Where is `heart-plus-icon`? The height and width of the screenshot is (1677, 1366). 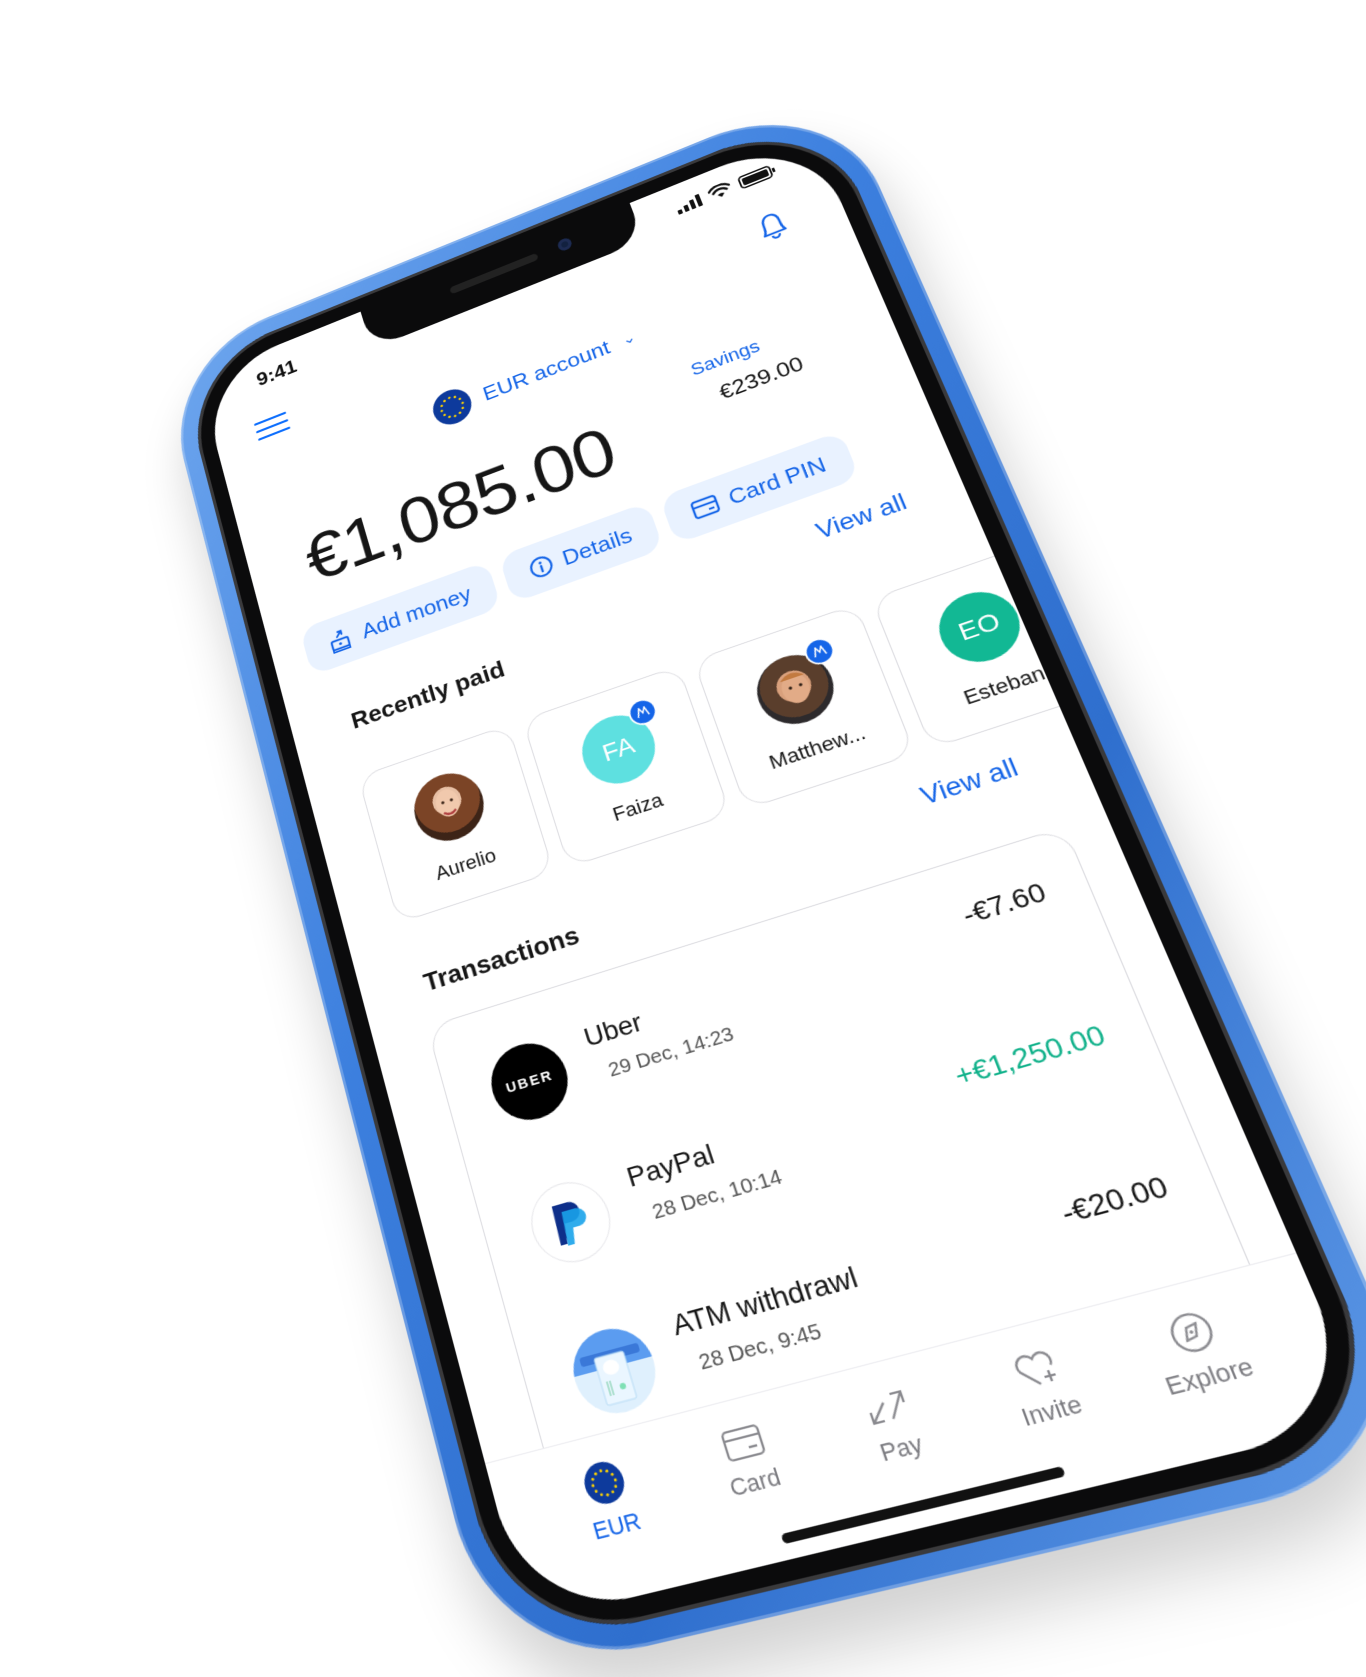 heart-plus-icon is located at coordinates (1037, 1370).